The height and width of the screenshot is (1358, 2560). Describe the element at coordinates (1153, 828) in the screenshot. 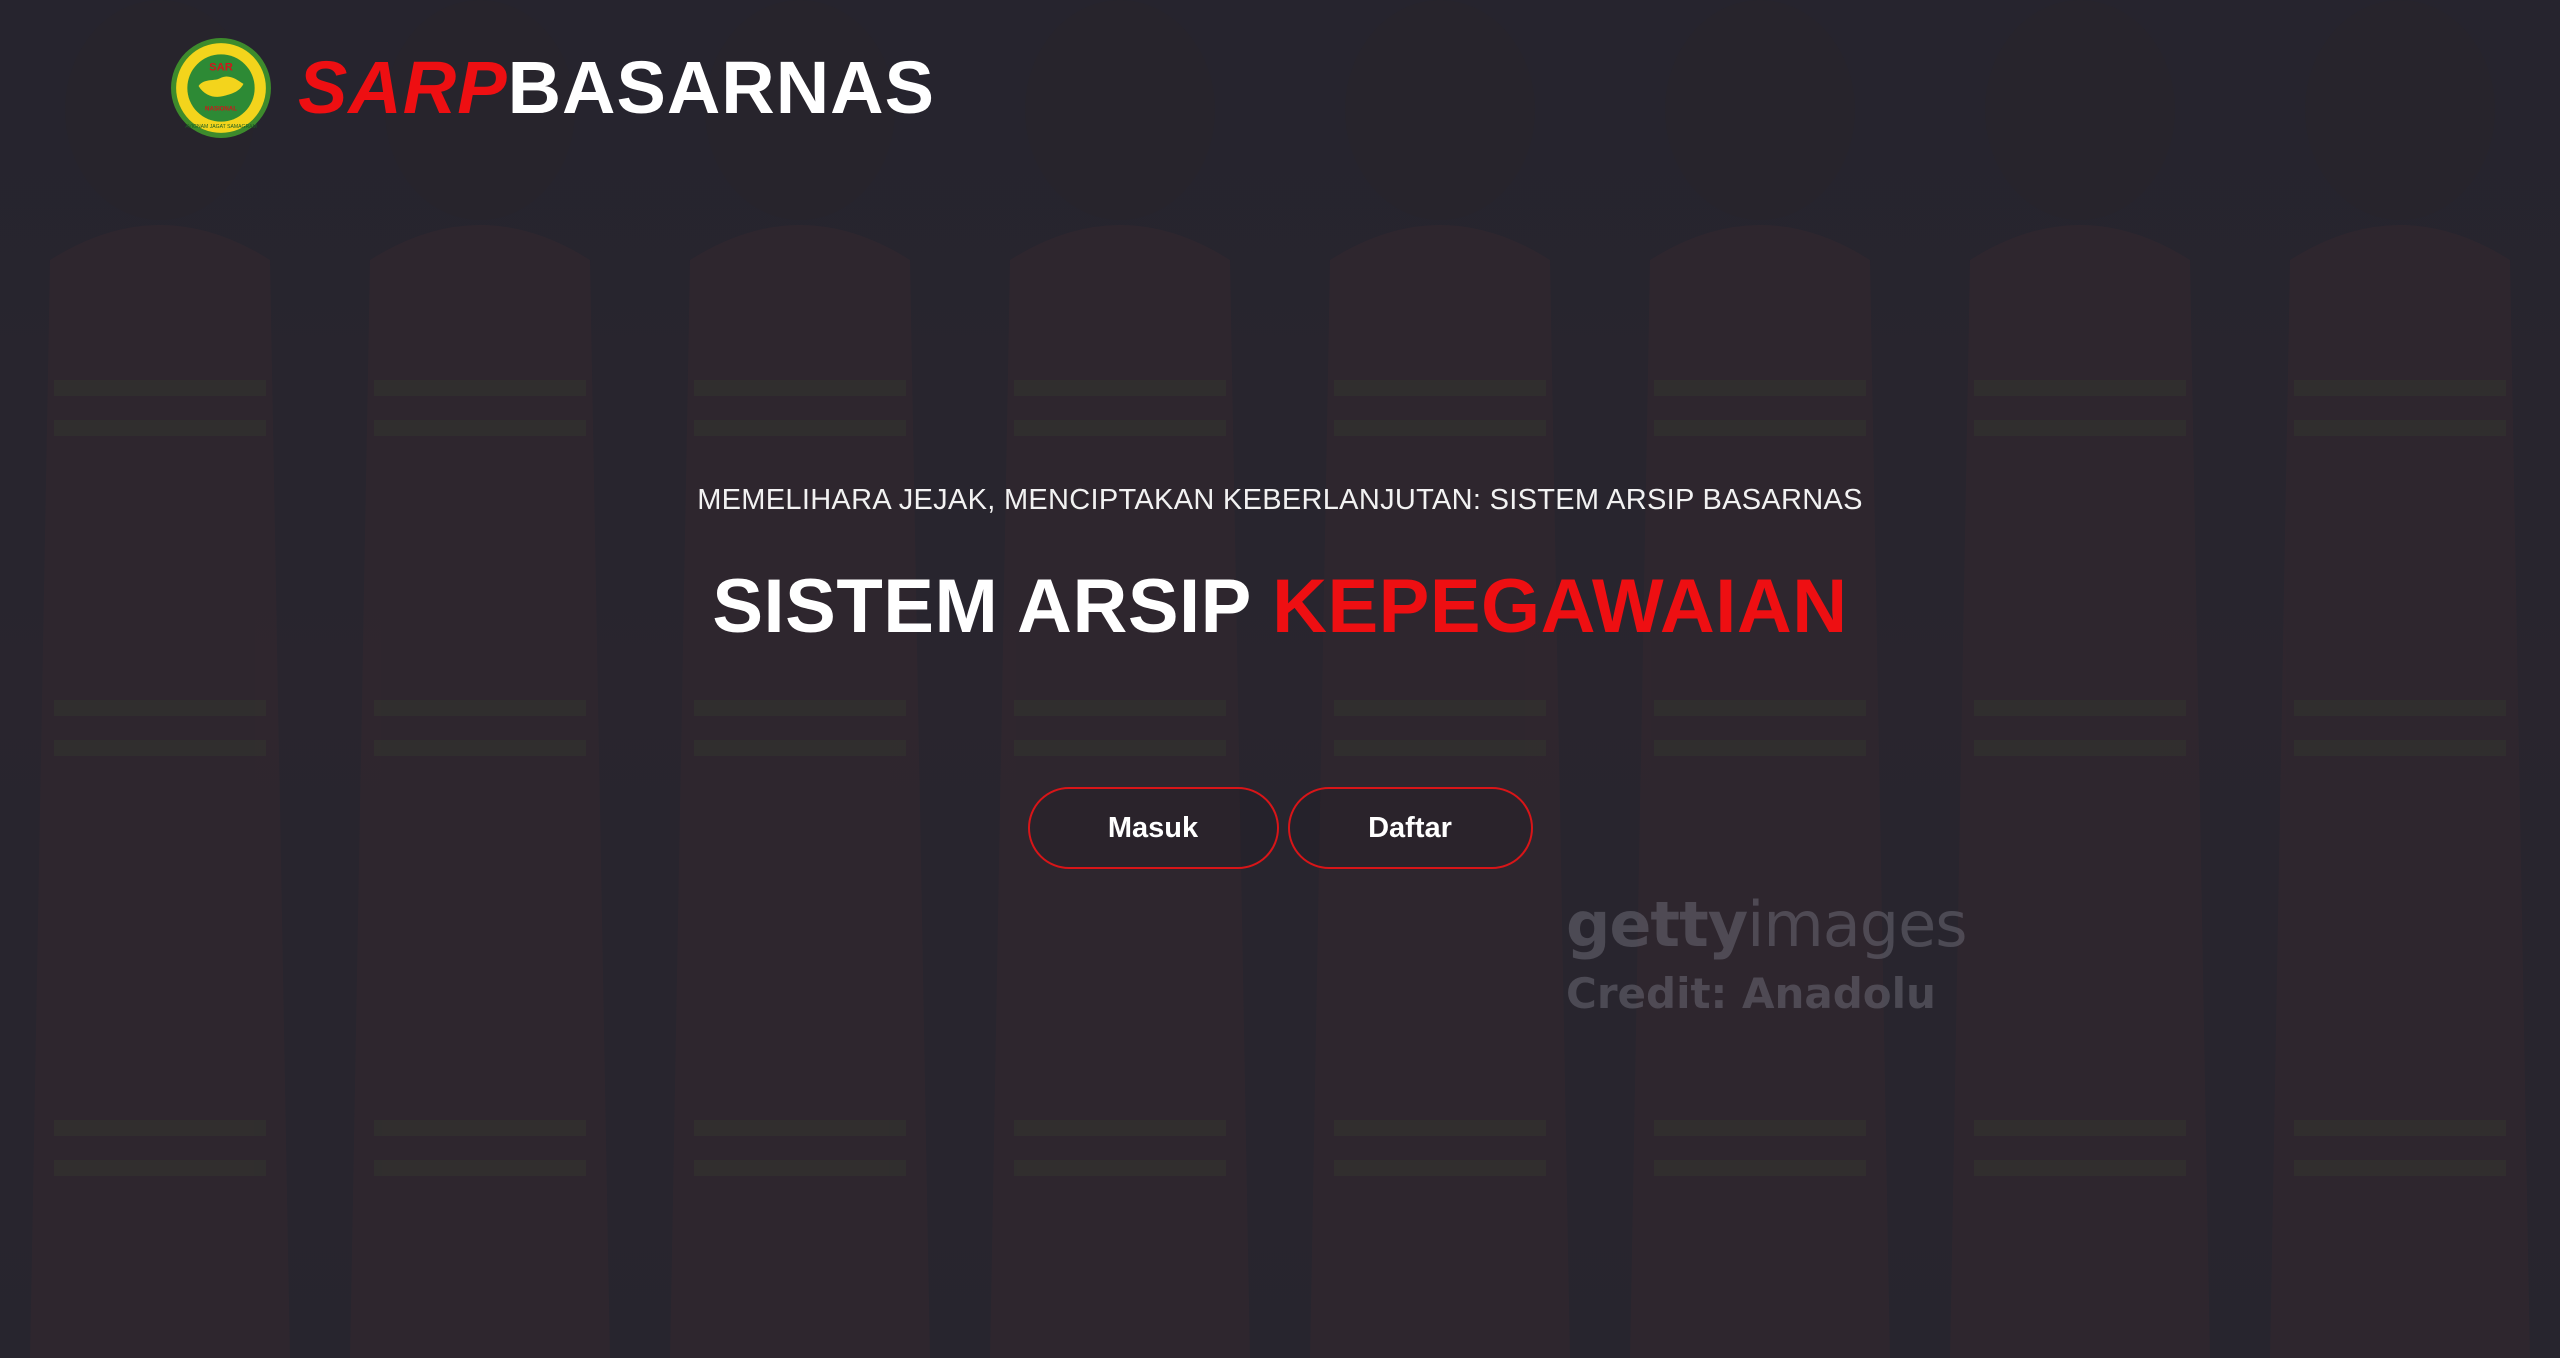

I see `login-button: Masuk` at that location.